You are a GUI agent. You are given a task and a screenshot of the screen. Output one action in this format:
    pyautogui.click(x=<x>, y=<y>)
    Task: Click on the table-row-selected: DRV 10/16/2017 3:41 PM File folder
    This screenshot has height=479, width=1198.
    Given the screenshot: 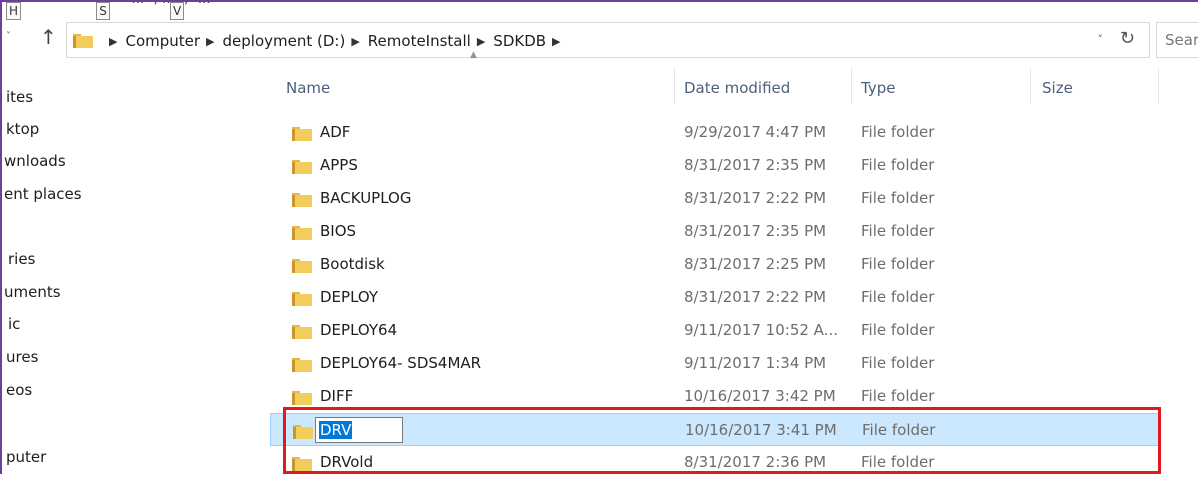 What is the action you would take?
    pyautogui.click(x=715, y=429)
    